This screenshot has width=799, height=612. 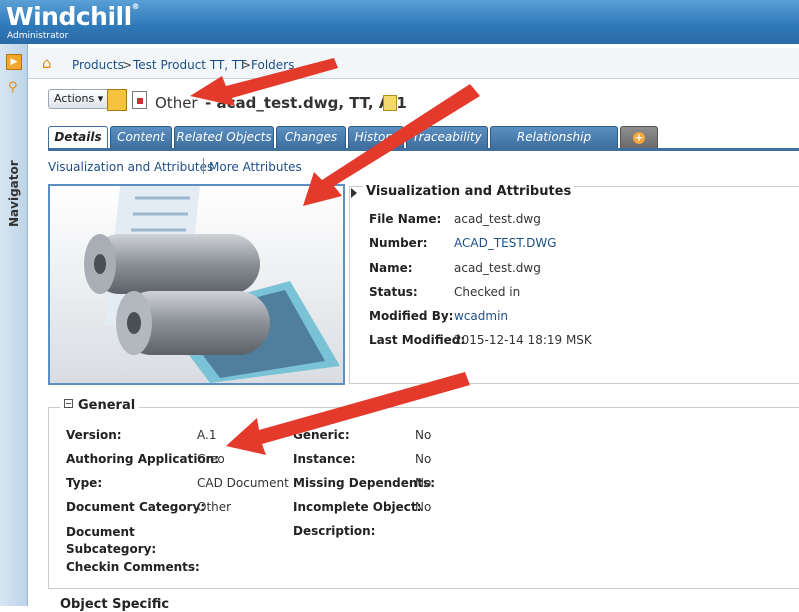 What do you see at coordinates (78, 137) in the screenshot?
I see `tab-details: Details` at bounding box center [78, 137].